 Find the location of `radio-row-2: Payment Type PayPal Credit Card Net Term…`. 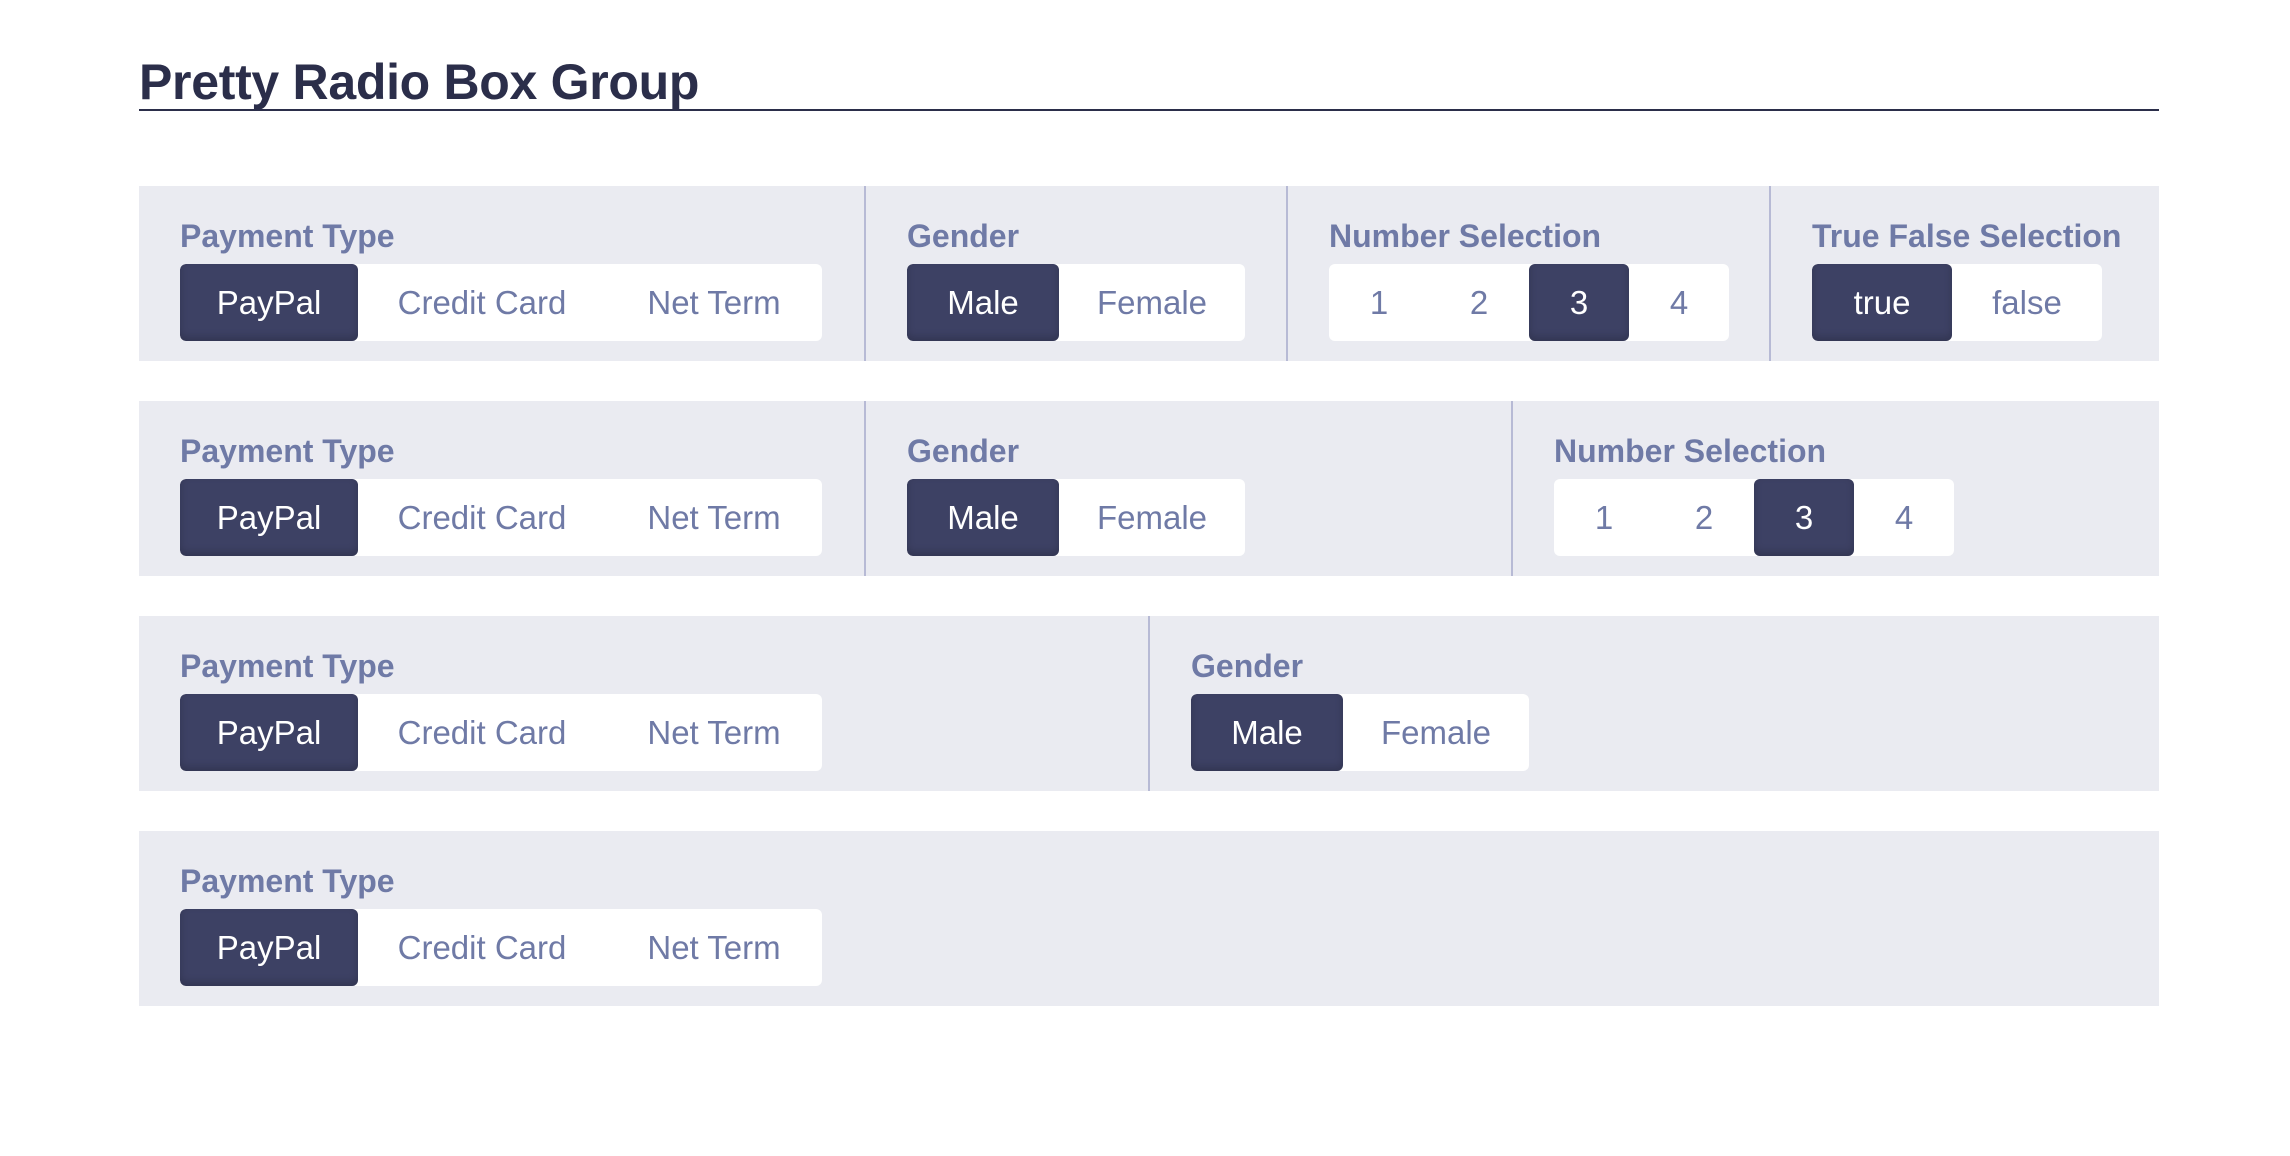

radio-row-2: Payment Type PayPal Credit Card Net Term… is located at coordinates (1149, 488).